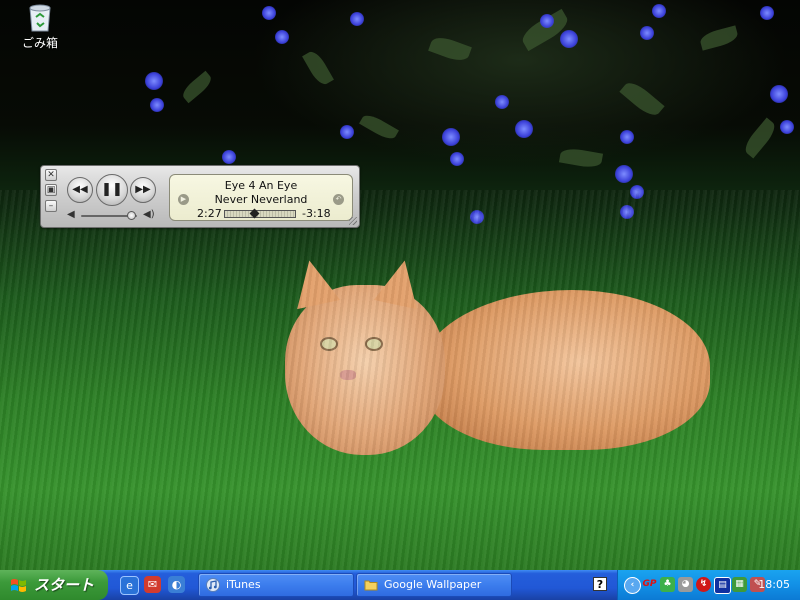 Image resolution: width=800 pixels, height=600 pixels. What do you see at coordinates (703, 584) in the screenshot?
I see `mcafee-icon: ↯` at bounding box center [703, 584].